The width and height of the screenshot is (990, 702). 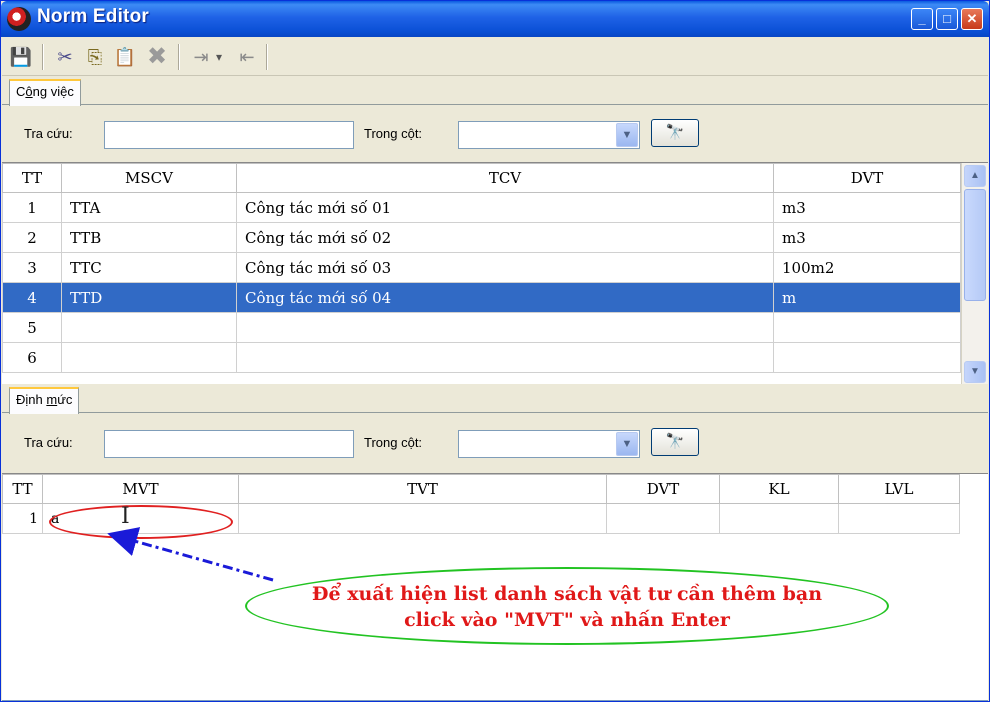 What do you see at coordinates (567, 620) in the screenshot?
I see `annotation-line-2: click vào "MVT" và nhấn Enter` at bounding box center [567, 620].